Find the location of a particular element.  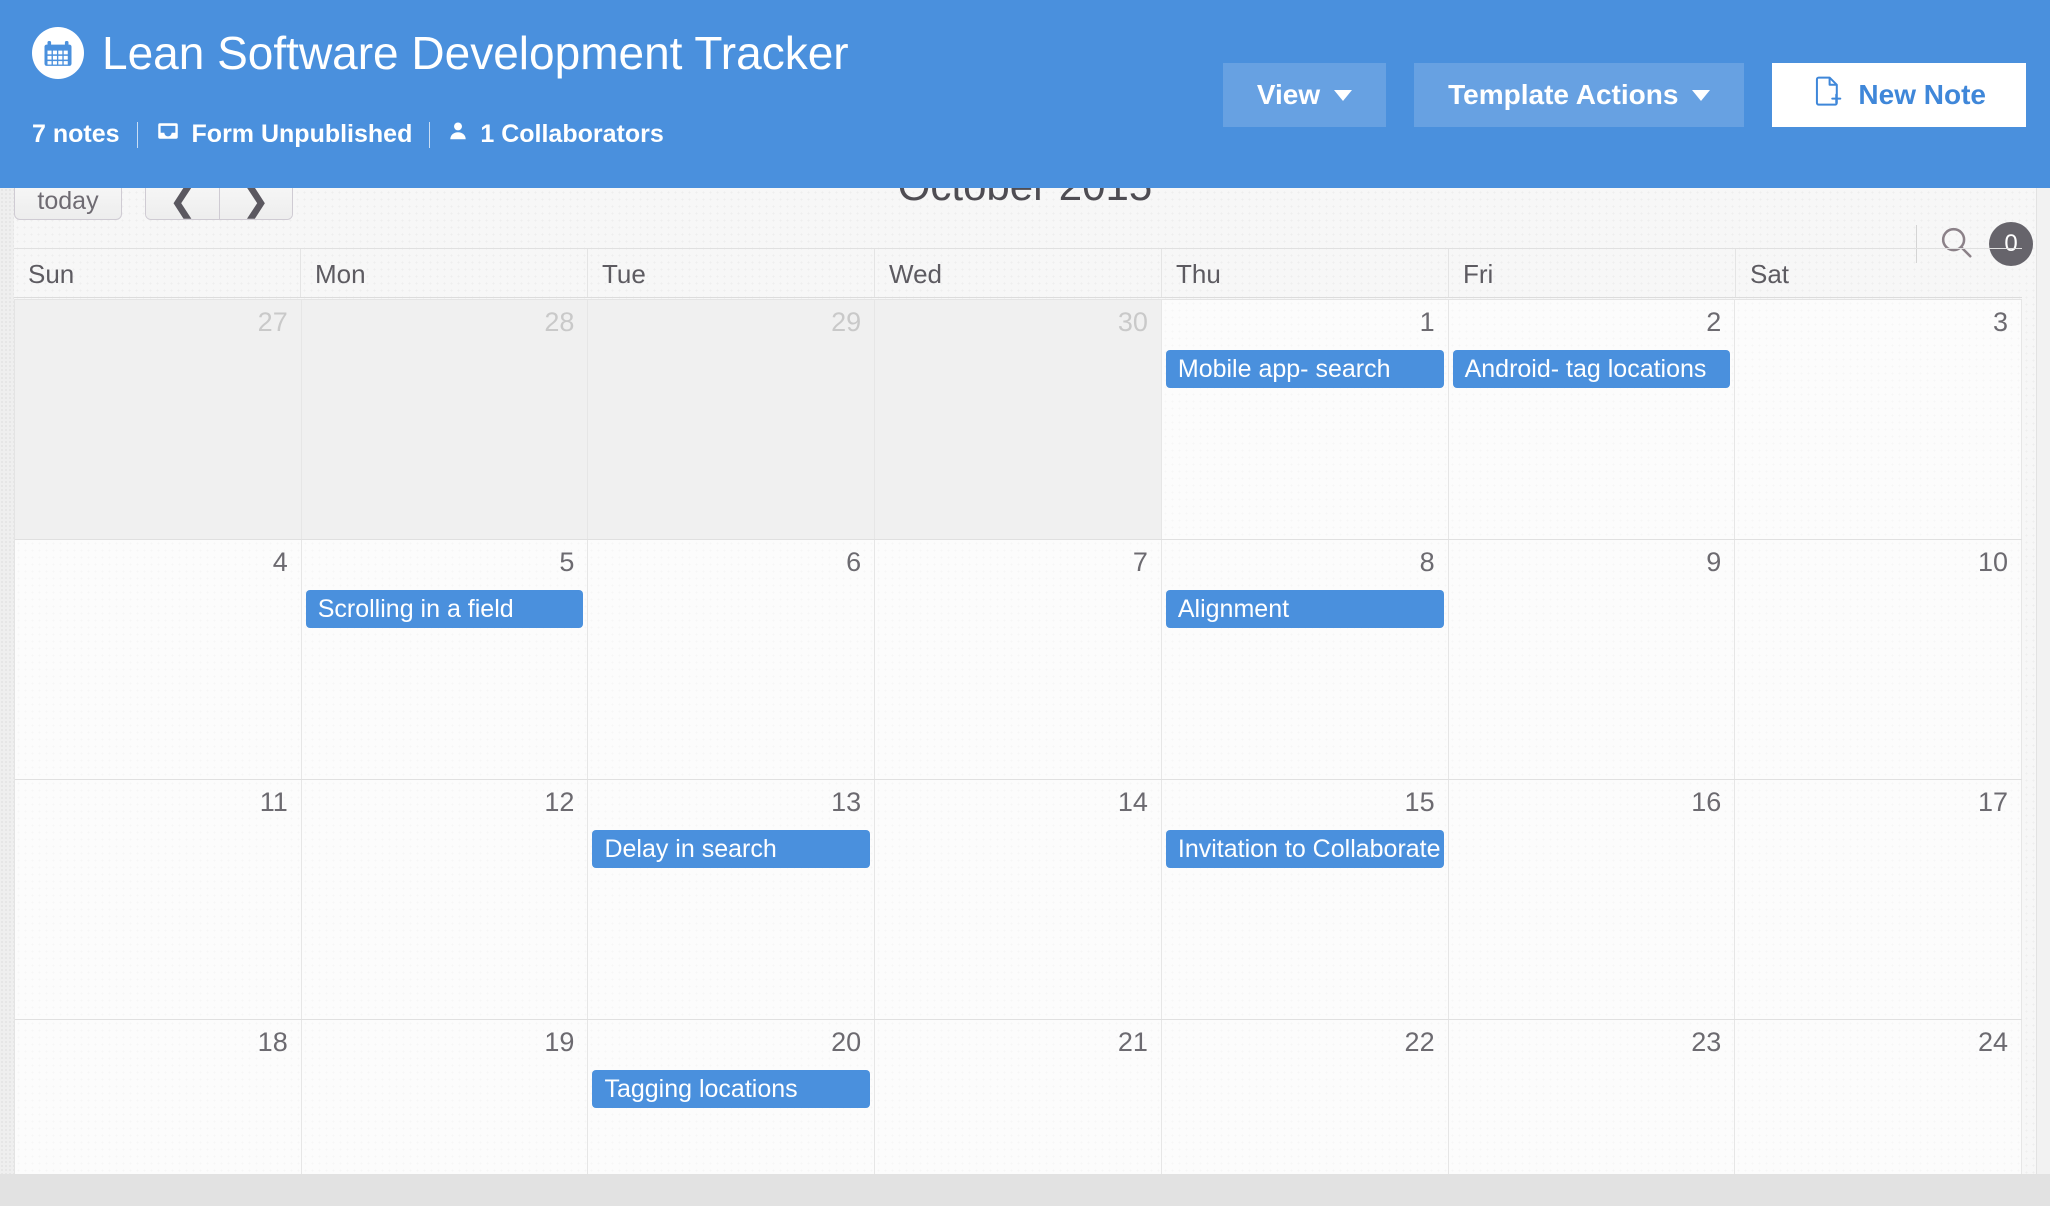

calendar-day-cell: 3 is located at coordinates (1879, 419).